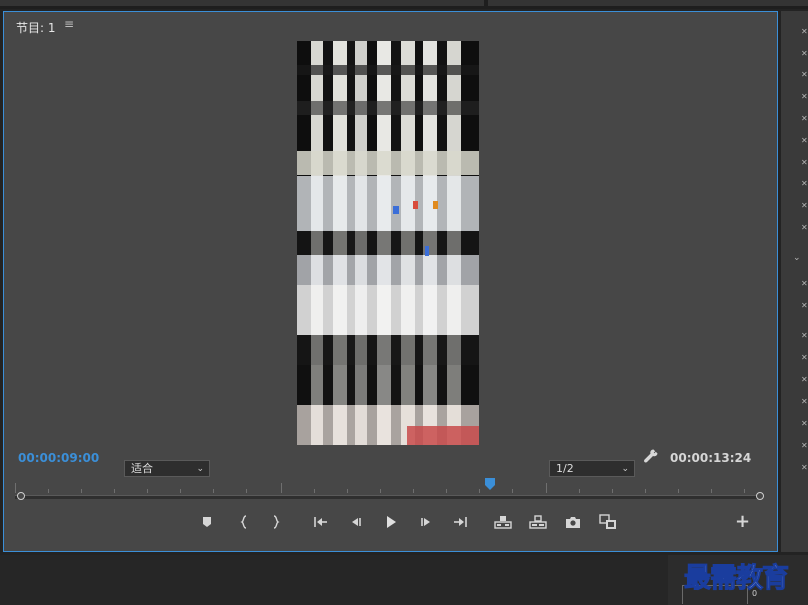 The width and height of the screenshot is (808, 605). I want to click on playhead-marker, so click(490, 484).